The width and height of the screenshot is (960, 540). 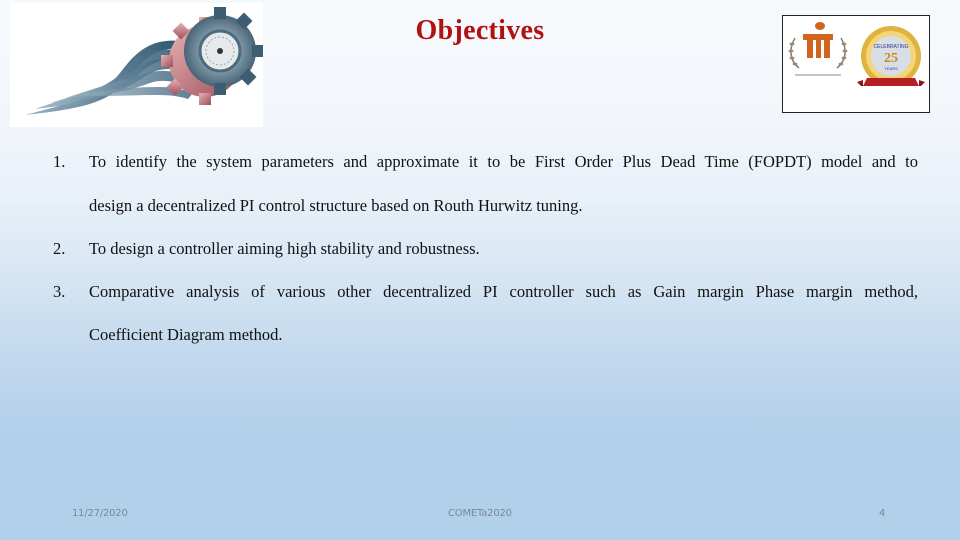 I want to click on gear-wave-logo-icon, so click(x=144, y=61).